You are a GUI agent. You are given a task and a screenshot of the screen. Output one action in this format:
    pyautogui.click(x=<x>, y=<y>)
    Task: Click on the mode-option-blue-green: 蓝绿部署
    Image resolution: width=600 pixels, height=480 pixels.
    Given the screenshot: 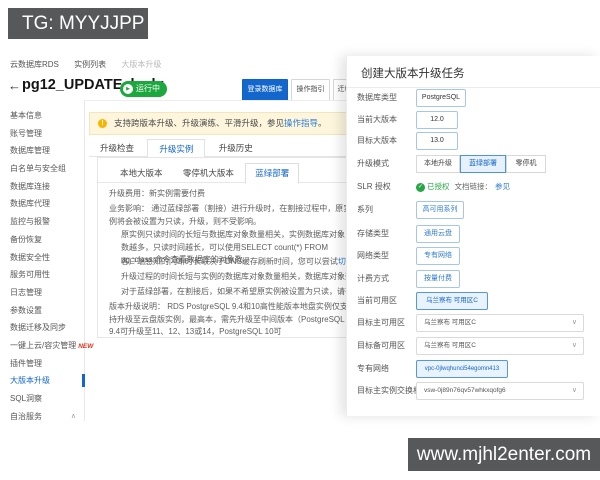 What is the action you would take?
    pyautogui.click(x=483, y=164)
    